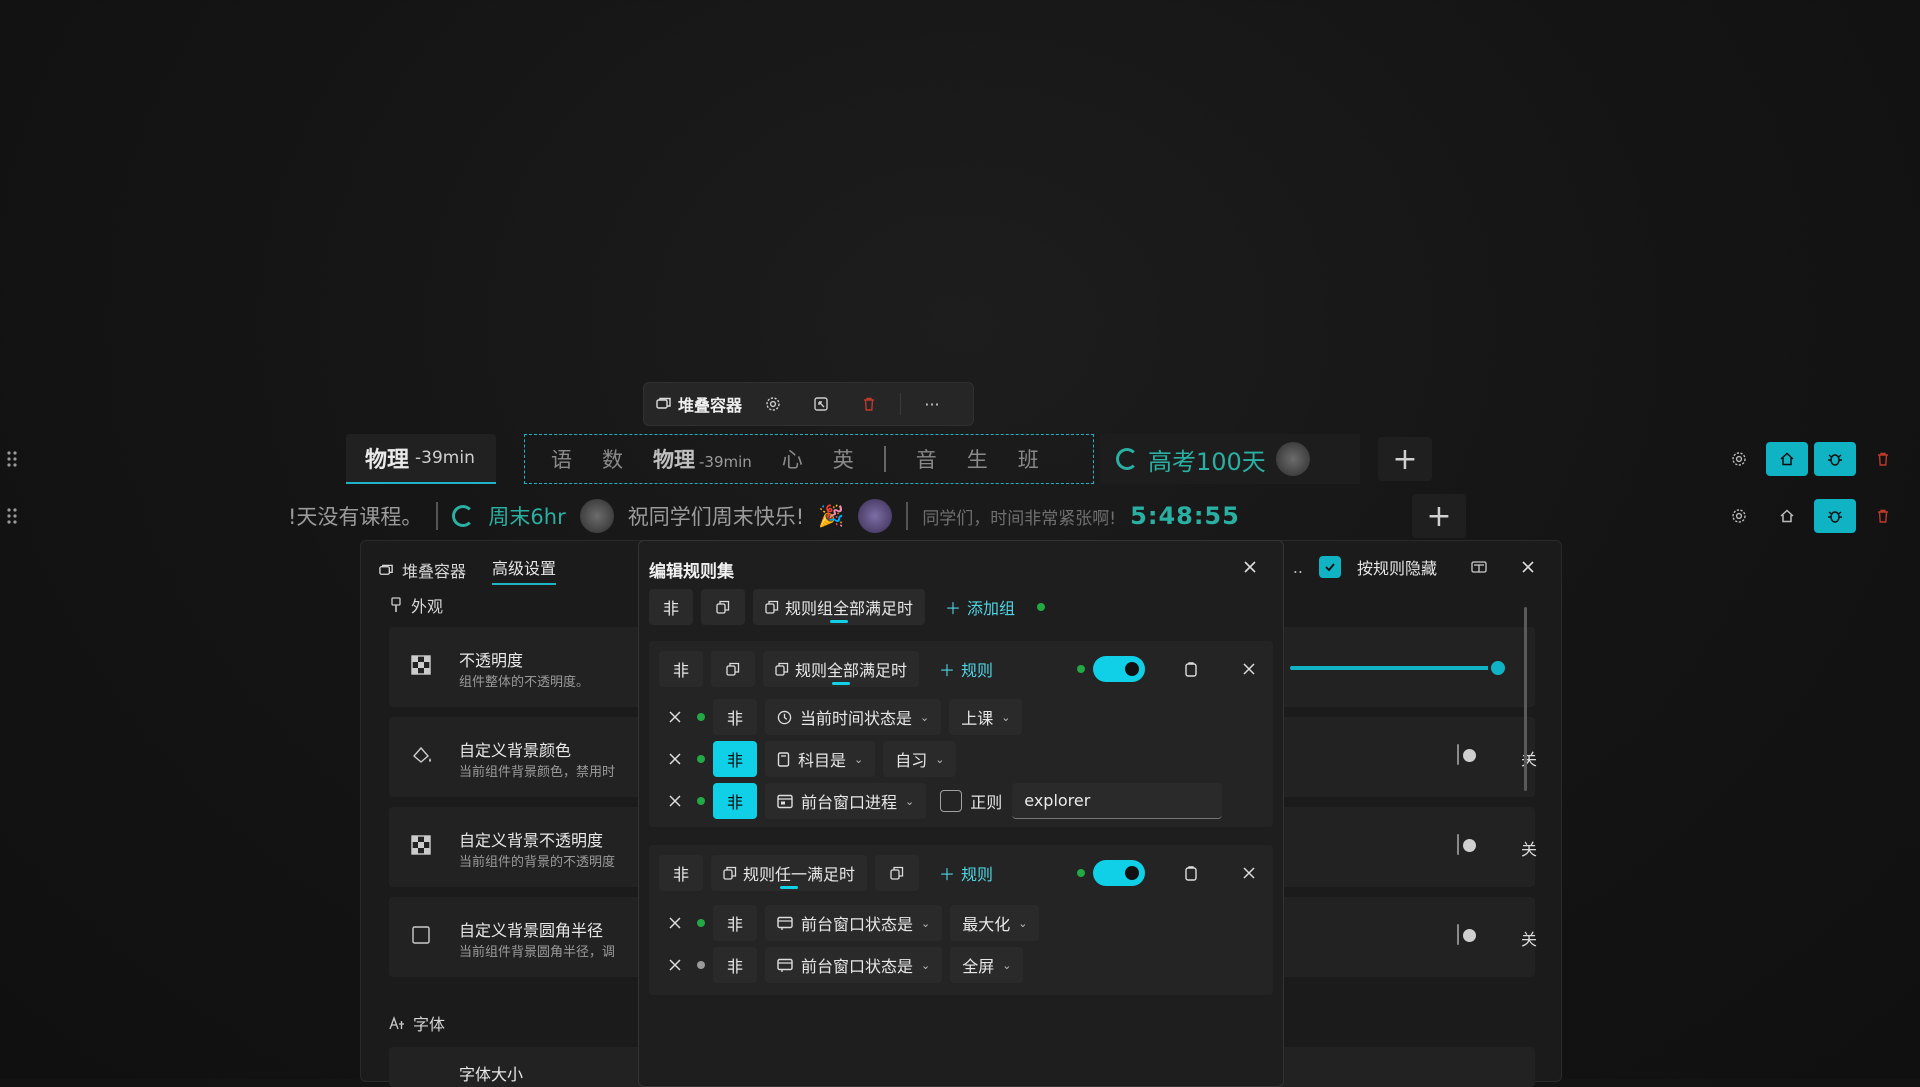 This screenshot has width=1920, height=1087. Describe the element at coordinates (841, 669) in the screenshot. I see `group-mode-dropdown: 规则全部满足时` at that location.